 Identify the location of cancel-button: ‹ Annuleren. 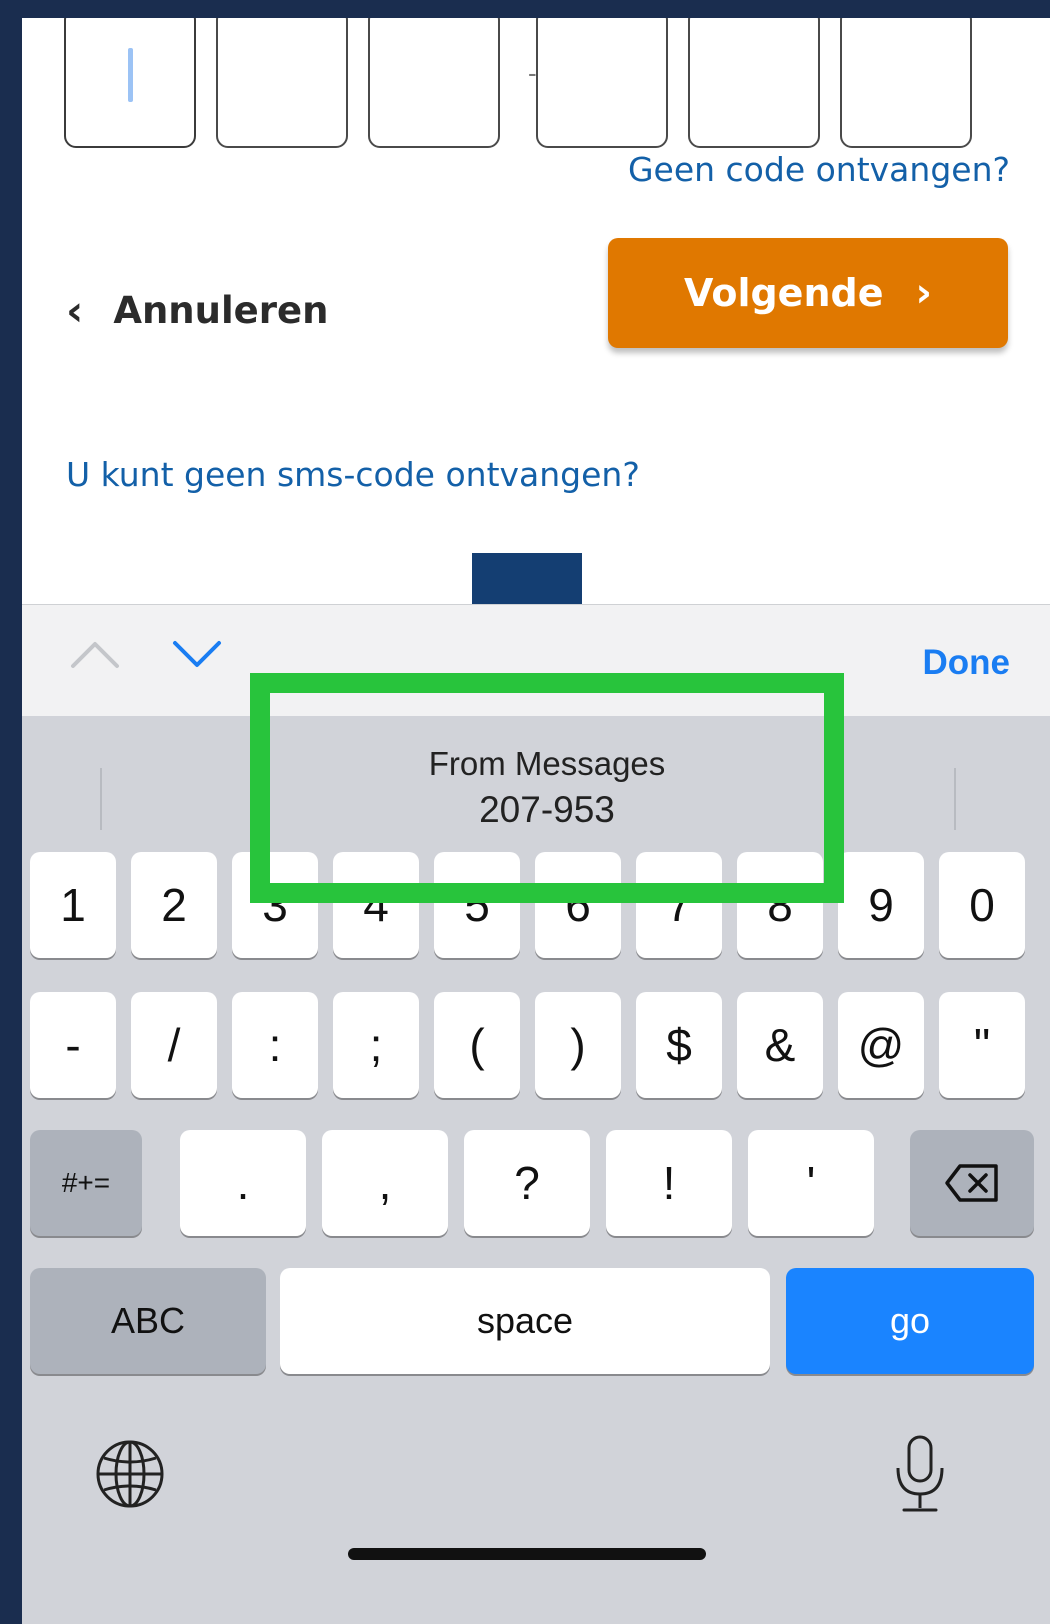
(197, 310).